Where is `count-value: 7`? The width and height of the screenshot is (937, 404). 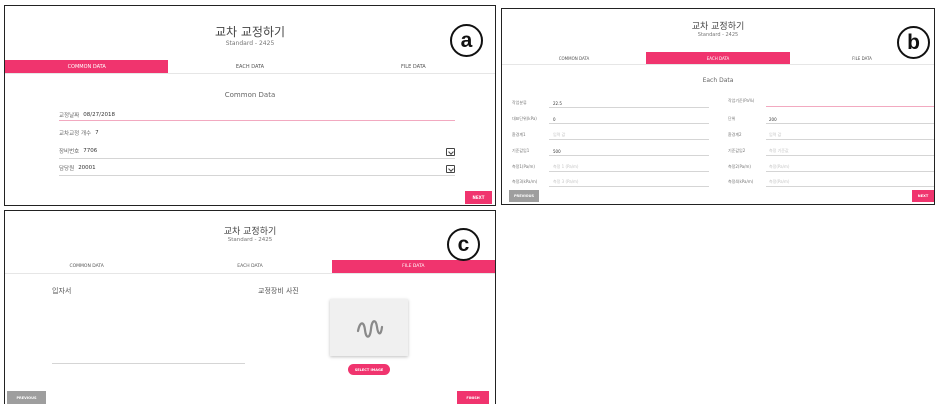
count-value: 7 is located at coordinates (97, 133).